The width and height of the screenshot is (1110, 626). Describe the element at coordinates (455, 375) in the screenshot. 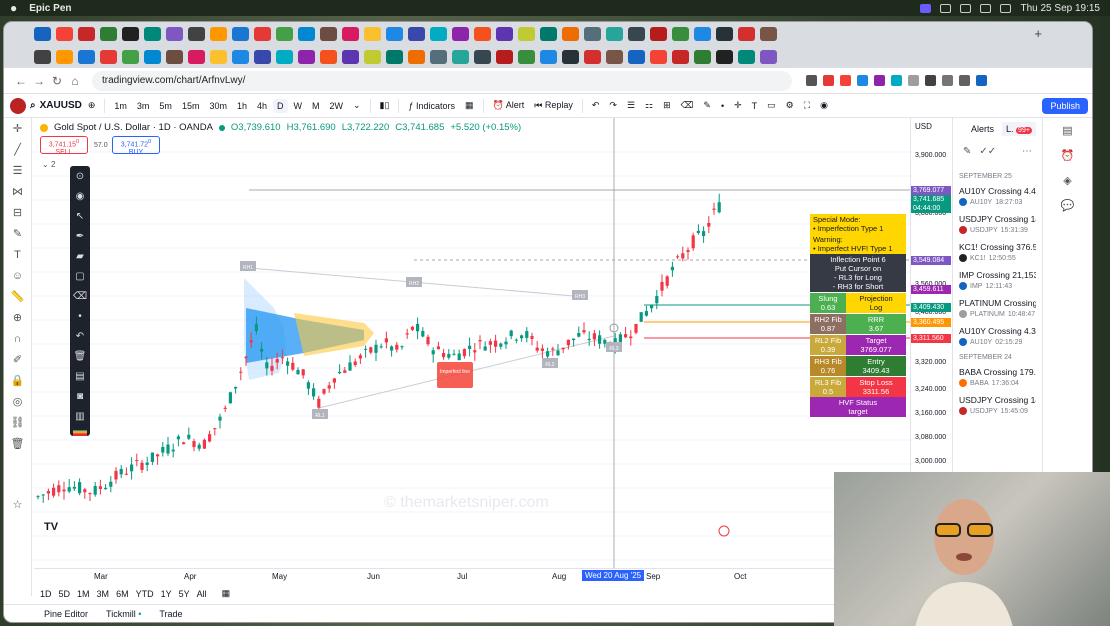

I see `imperfect-line-note` at that location.